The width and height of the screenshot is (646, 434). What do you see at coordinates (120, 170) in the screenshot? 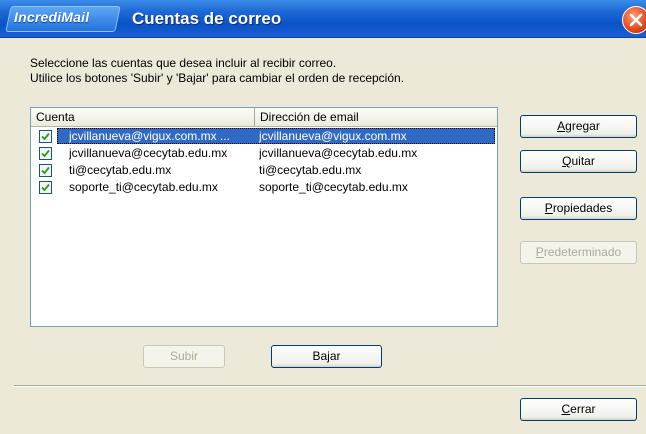
I see `account-name-cell: ti@cecytab.edu.mx` at bounding box center [120, 170].